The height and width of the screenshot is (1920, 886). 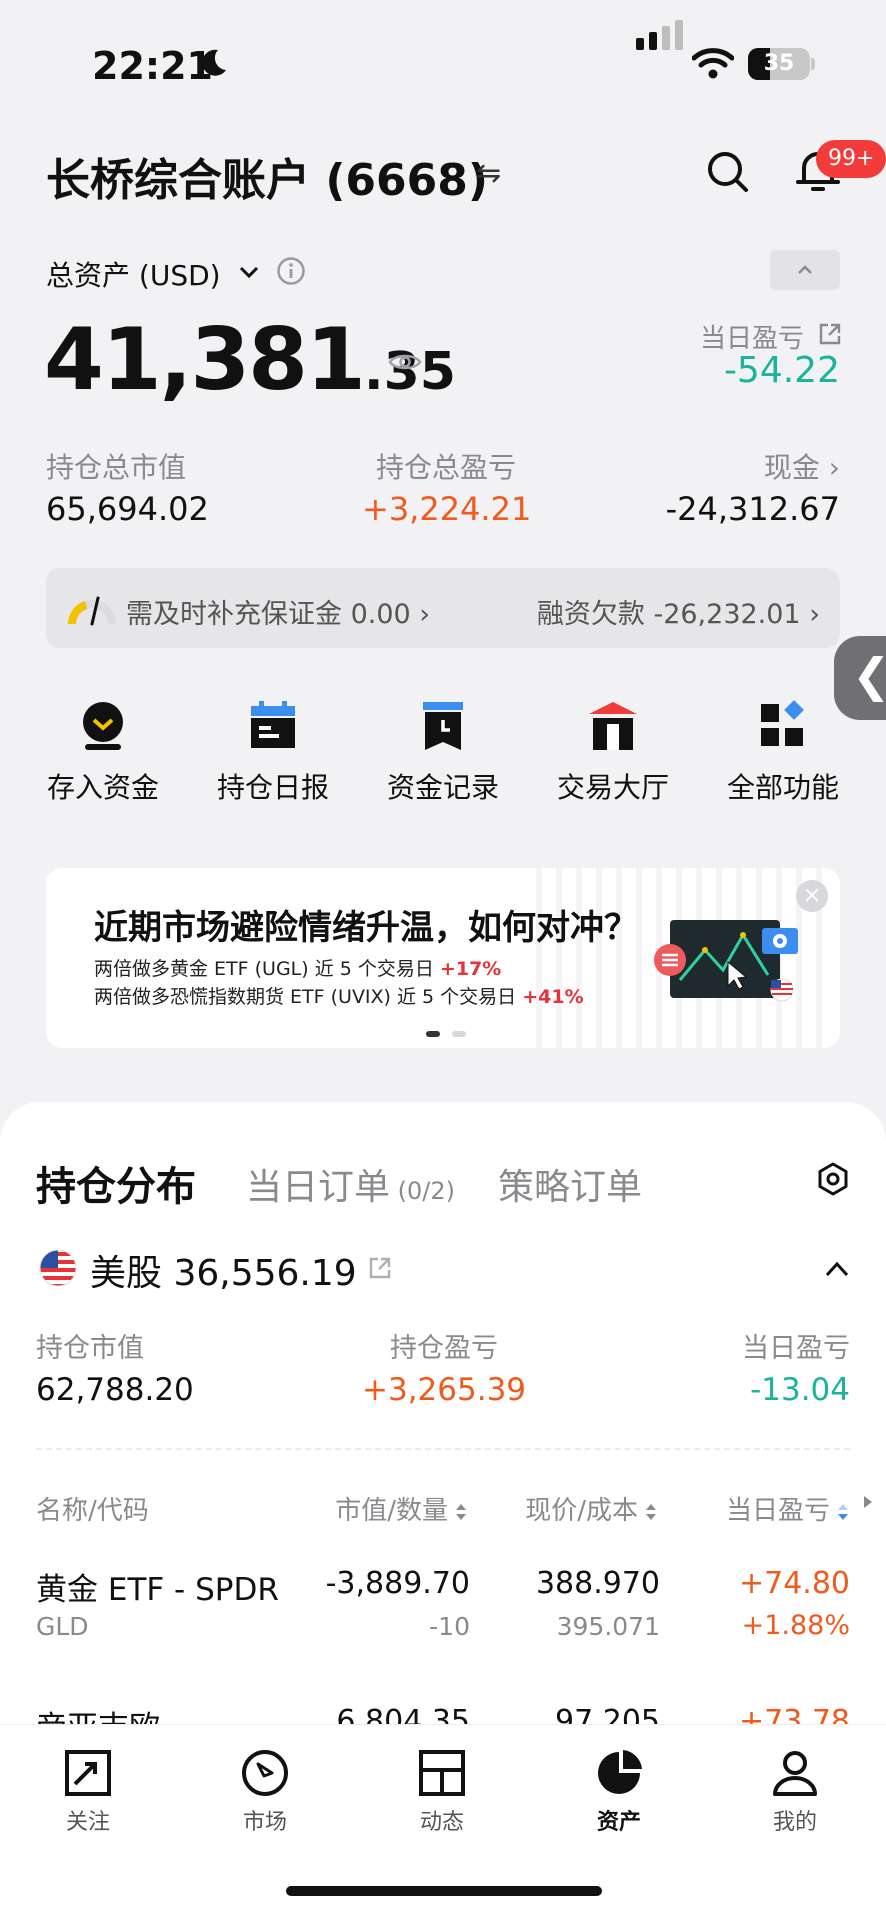 What do you see at coordinates (620, 1772) in the screenshot?
I see `pie-chart-icon` at bounding box center [620, 1772].